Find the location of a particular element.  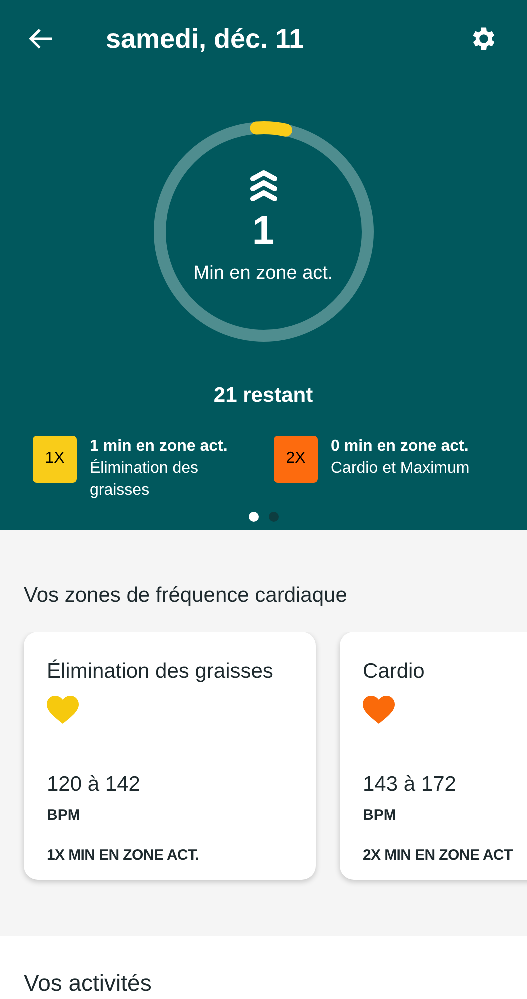

bpm-range: 143 à 172 is located at coordinates (410, 785).